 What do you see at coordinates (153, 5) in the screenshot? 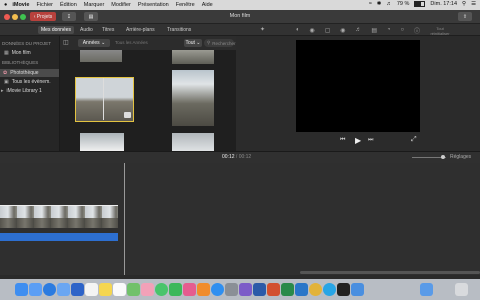
I see `menu-presentation: Présentation` at bounding box center [153, 5].